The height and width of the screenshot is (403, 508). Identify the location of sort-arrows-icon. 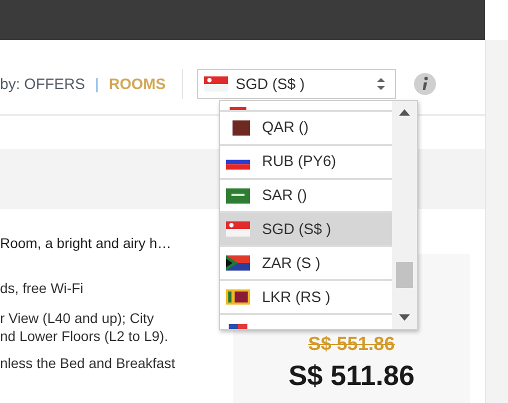
(380, 84).